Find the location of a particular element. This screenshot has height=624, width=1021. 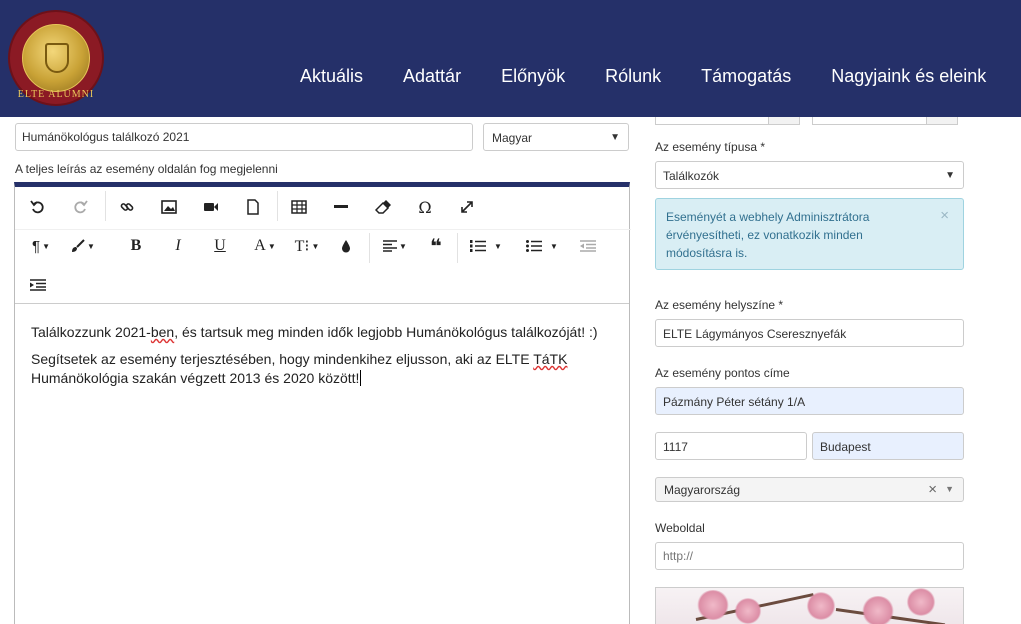

event-type-value: Találkozók is located at coordinates (691, 176).